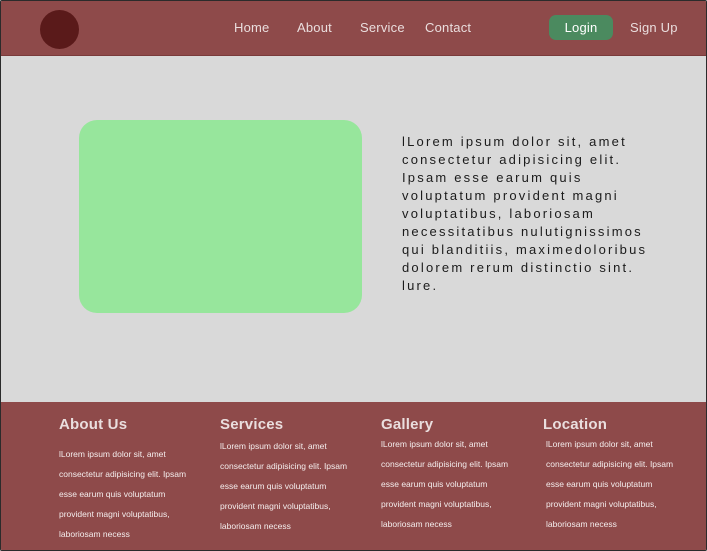 The image size is (707, 551). I want to click on login-button: Login, so click(581, 27).